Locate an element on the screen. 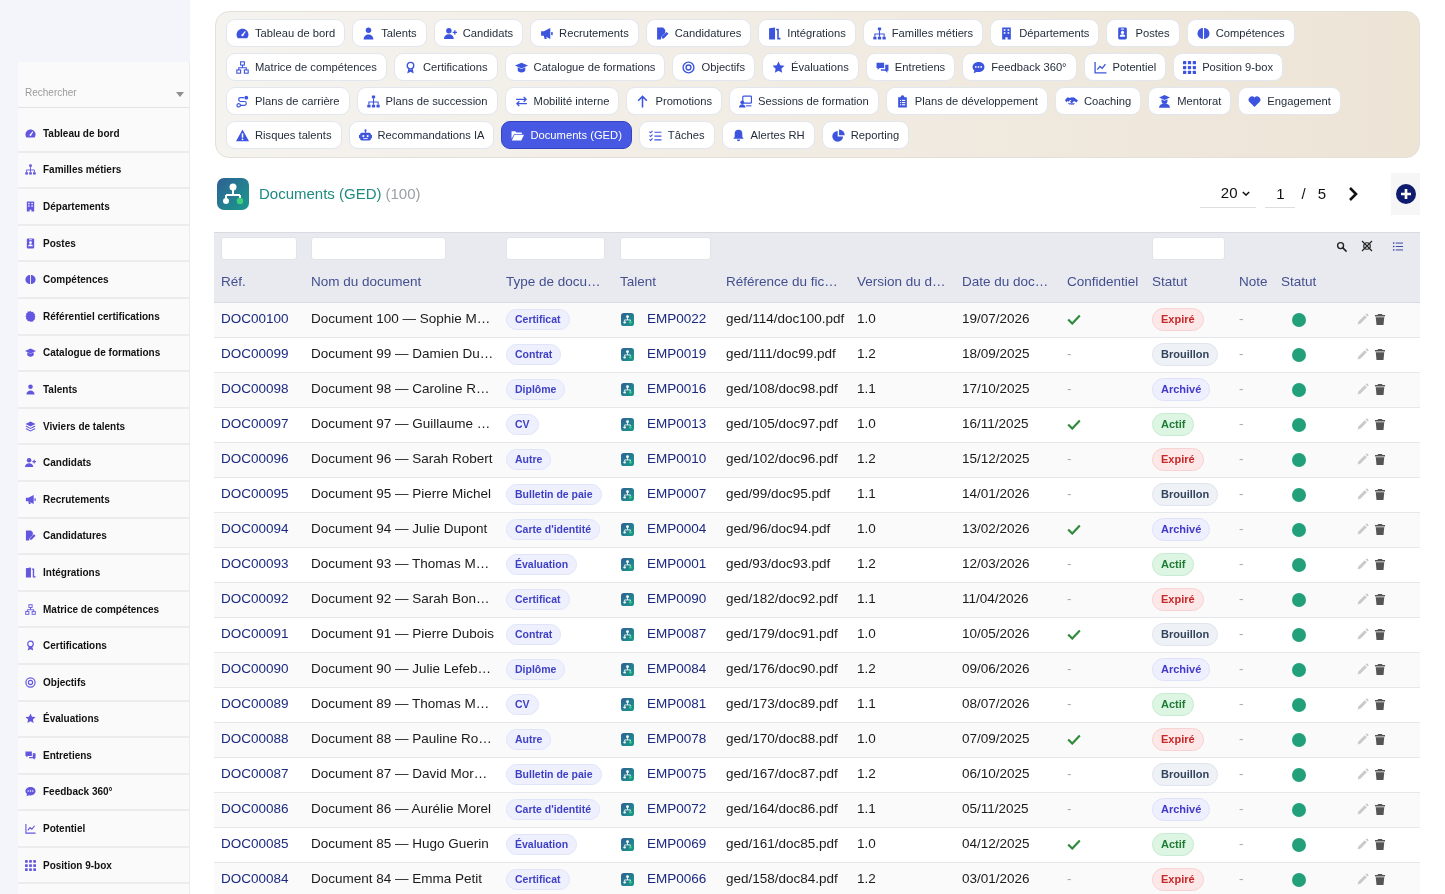 The width and height of the screenshot is (1445, 894). nav-tab: Alertes RH is located at coordinates (768, 135).